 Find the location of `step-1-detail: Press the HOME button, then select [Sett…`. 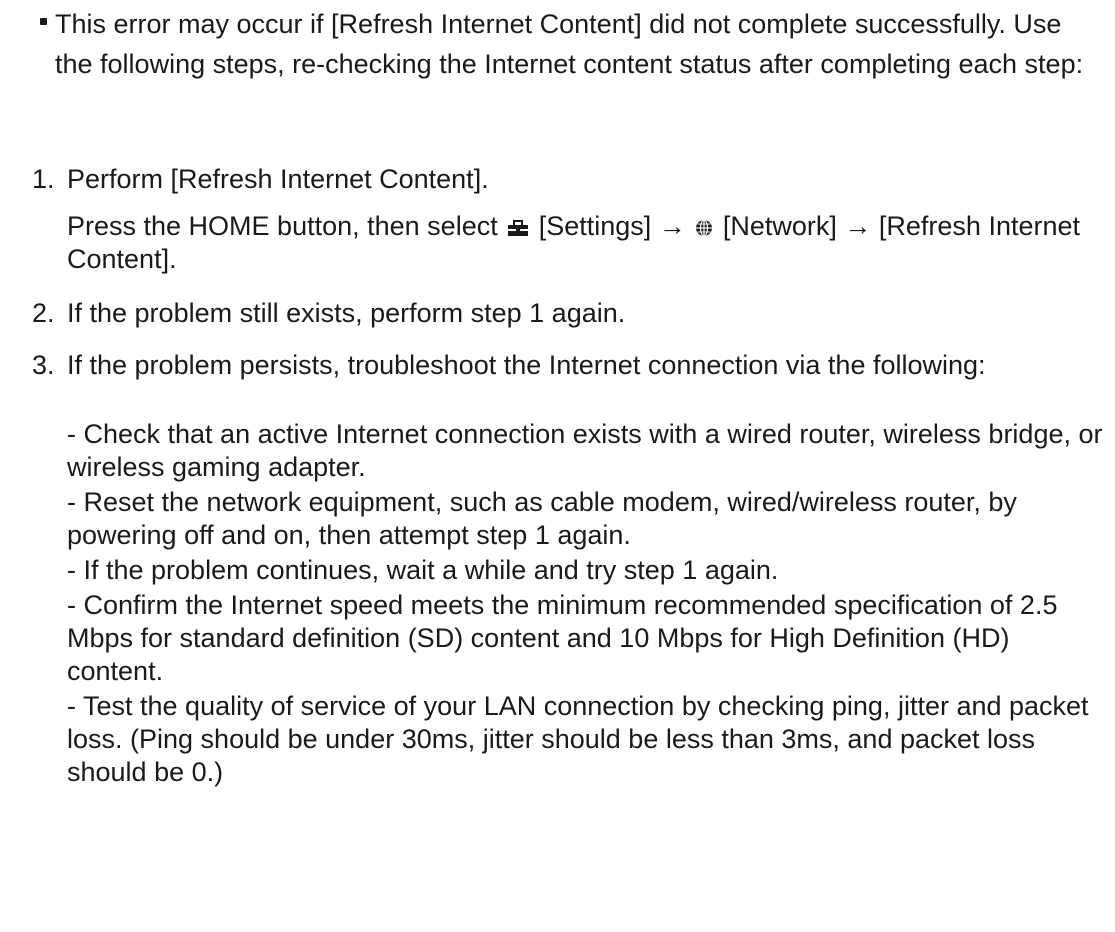

step-1-detail: Press the HOME button, then select [Sett… is located at coordinates (587, 243).